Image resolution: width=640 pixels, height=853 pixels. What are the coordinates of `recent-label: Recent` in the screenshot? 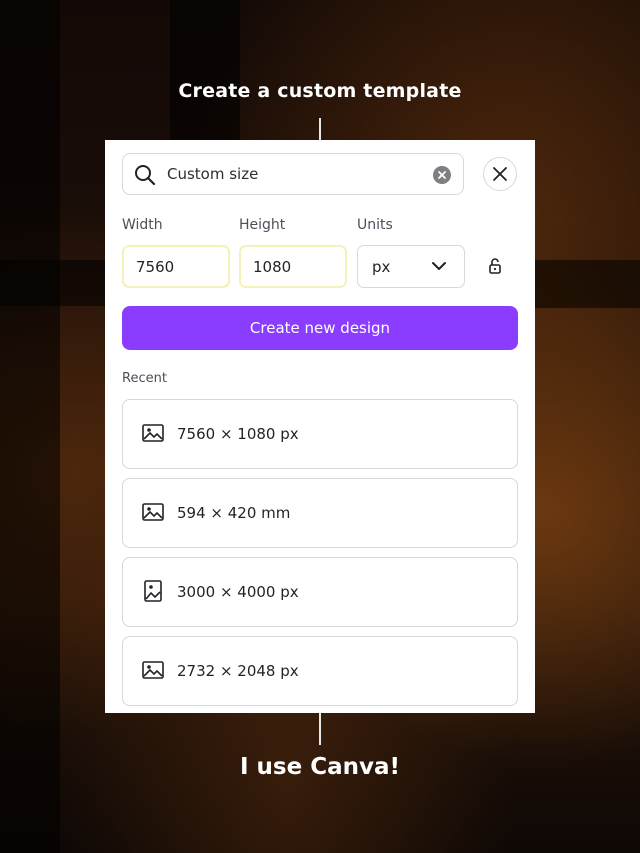 It's located at (144, 378).